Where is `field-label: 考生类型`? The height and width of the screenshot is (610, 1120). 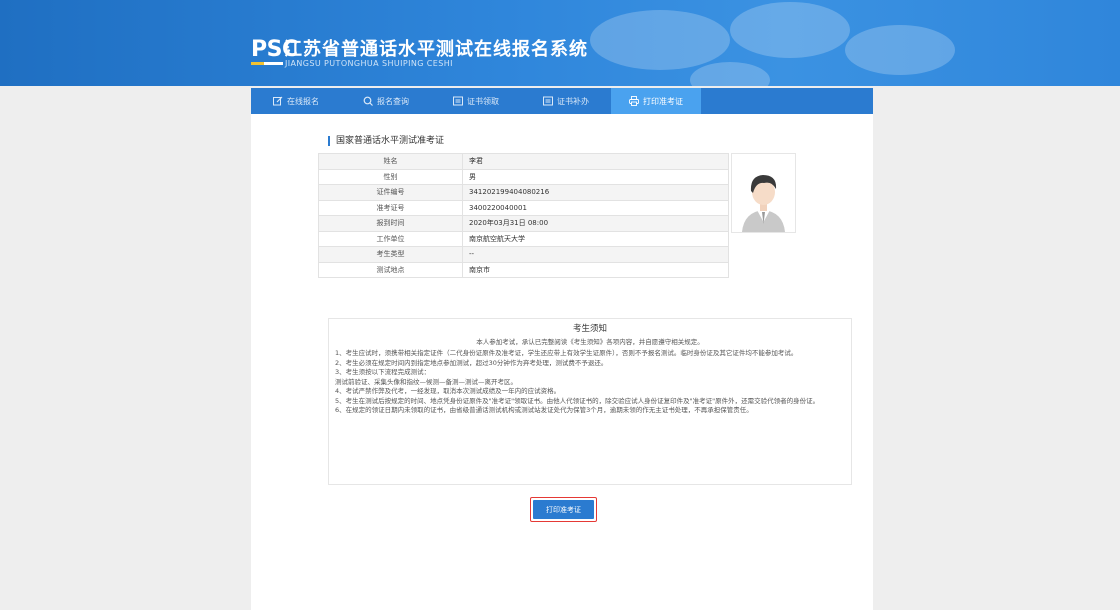 field-label: 考生类型 is located at coordinates (390, 254).